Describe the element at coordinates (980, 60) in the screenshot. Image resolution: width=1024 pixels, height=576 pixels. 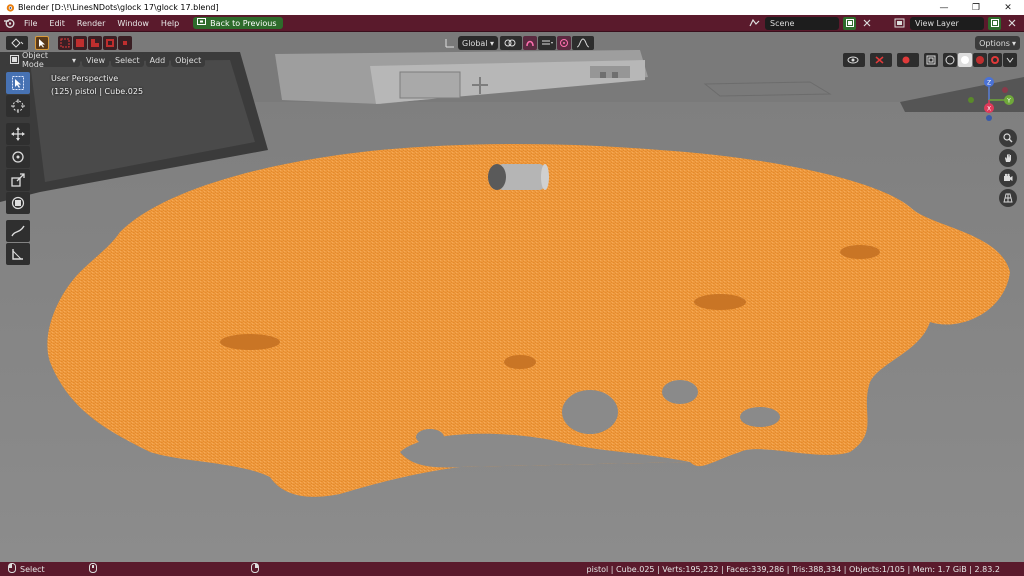
I see `shading-material-icon` at that location.